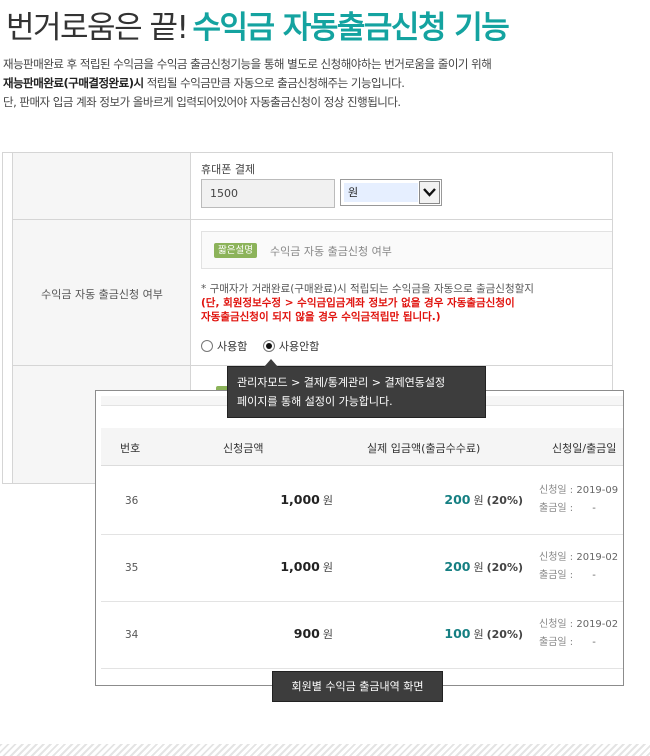 The width and height of the screenshot is (650, 756). I want to click on radio-use-label: 사용함, so click(232, 346).